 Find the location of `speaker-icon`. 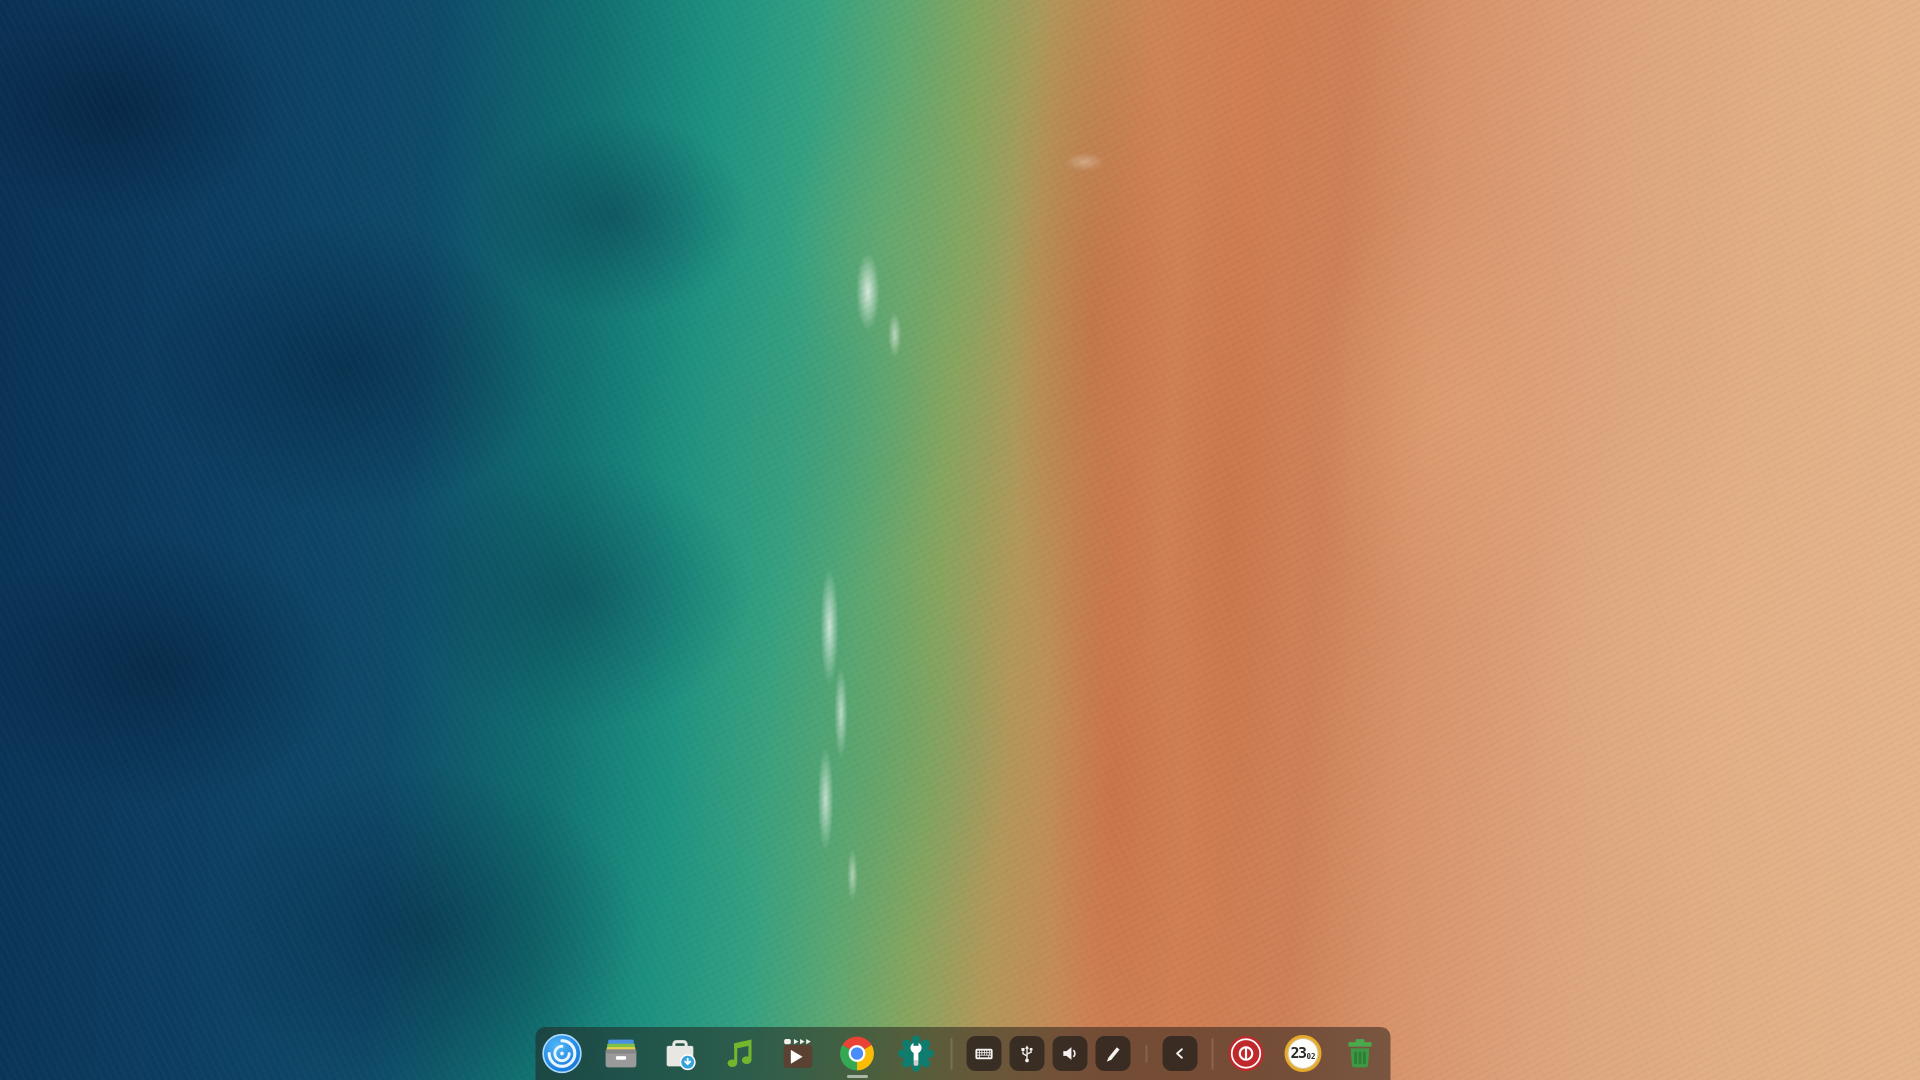

speaker-icon is located at coordinates (1069, 1053).